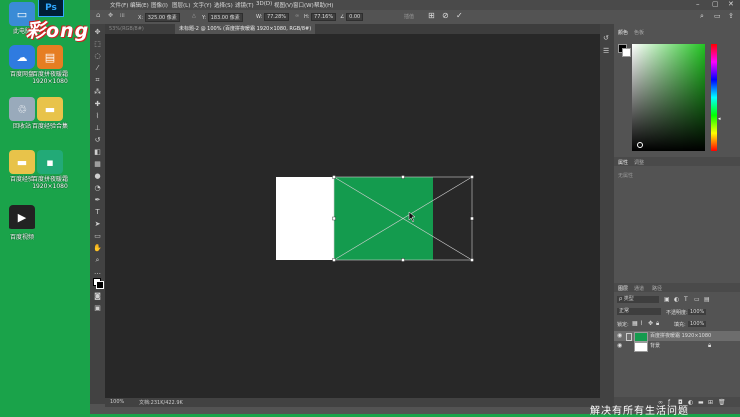  What do you see at coordinates (719, 119) in the screenshot?
I see `hue-slider-handle: ◂` at bounding box center [719, 119].